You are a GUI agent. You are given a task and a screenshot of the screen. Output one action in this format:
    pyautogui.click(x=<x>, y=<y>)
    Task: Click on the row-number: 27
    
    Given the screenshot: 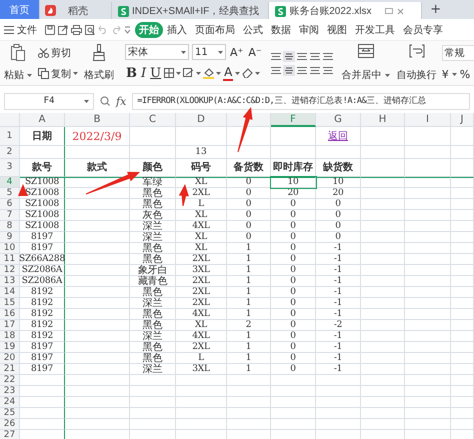 What is the action you would take?
    pyautogui.click(x=10, y=434)
    